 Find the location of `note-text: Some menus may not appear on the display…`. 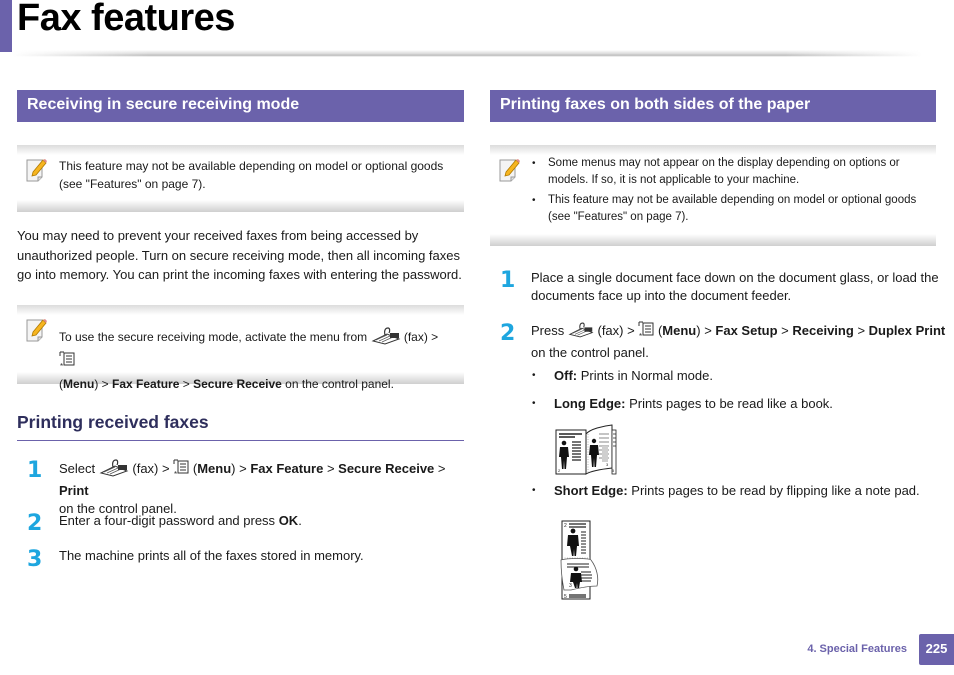

note-text: Some menus may not appear on the display… is located at coordinates (730, 192).